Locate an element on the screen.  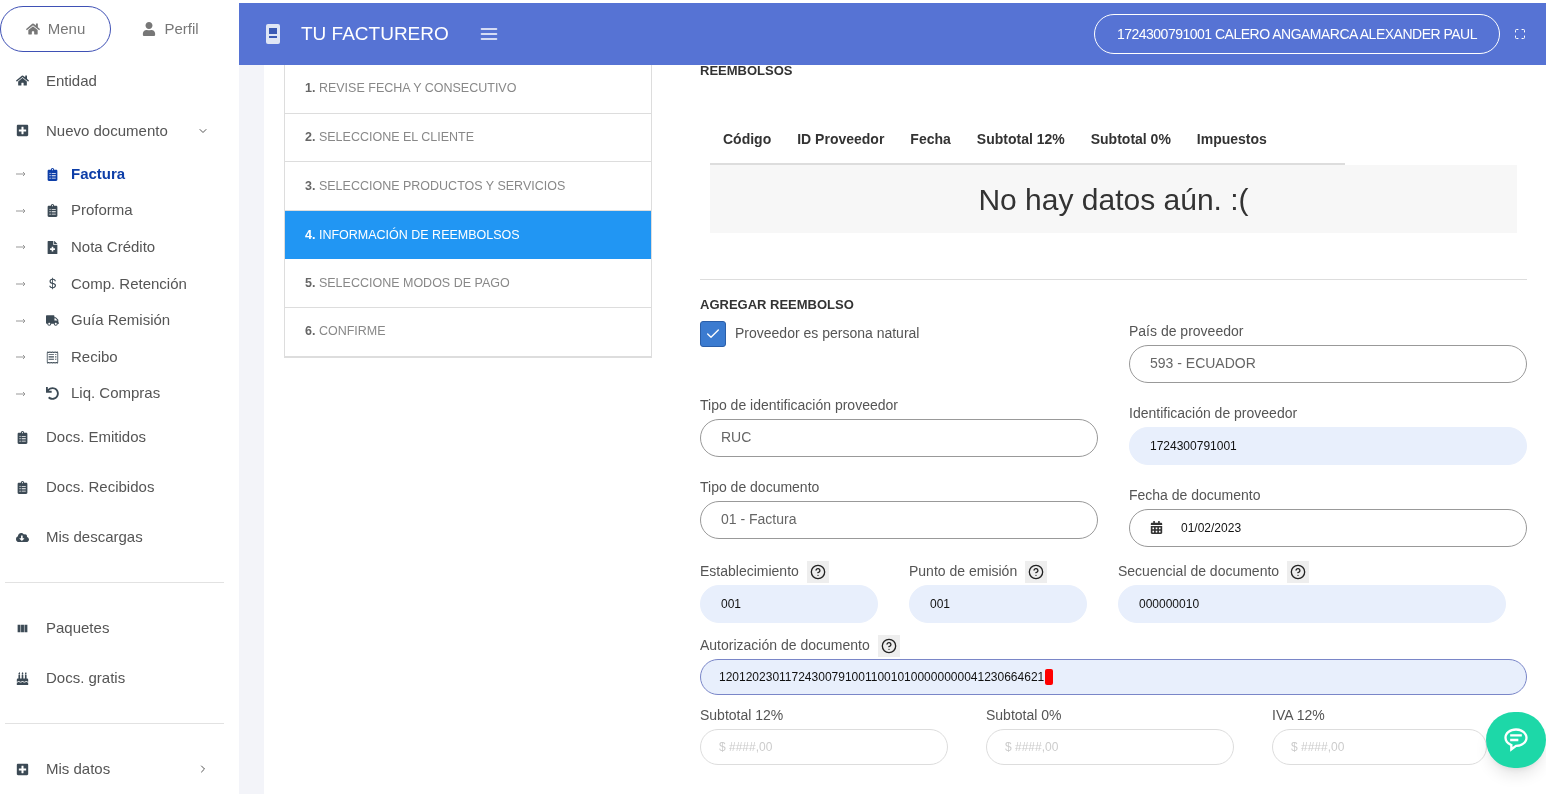
field-label: Tipo de documento is located at coordinates (760, 487).